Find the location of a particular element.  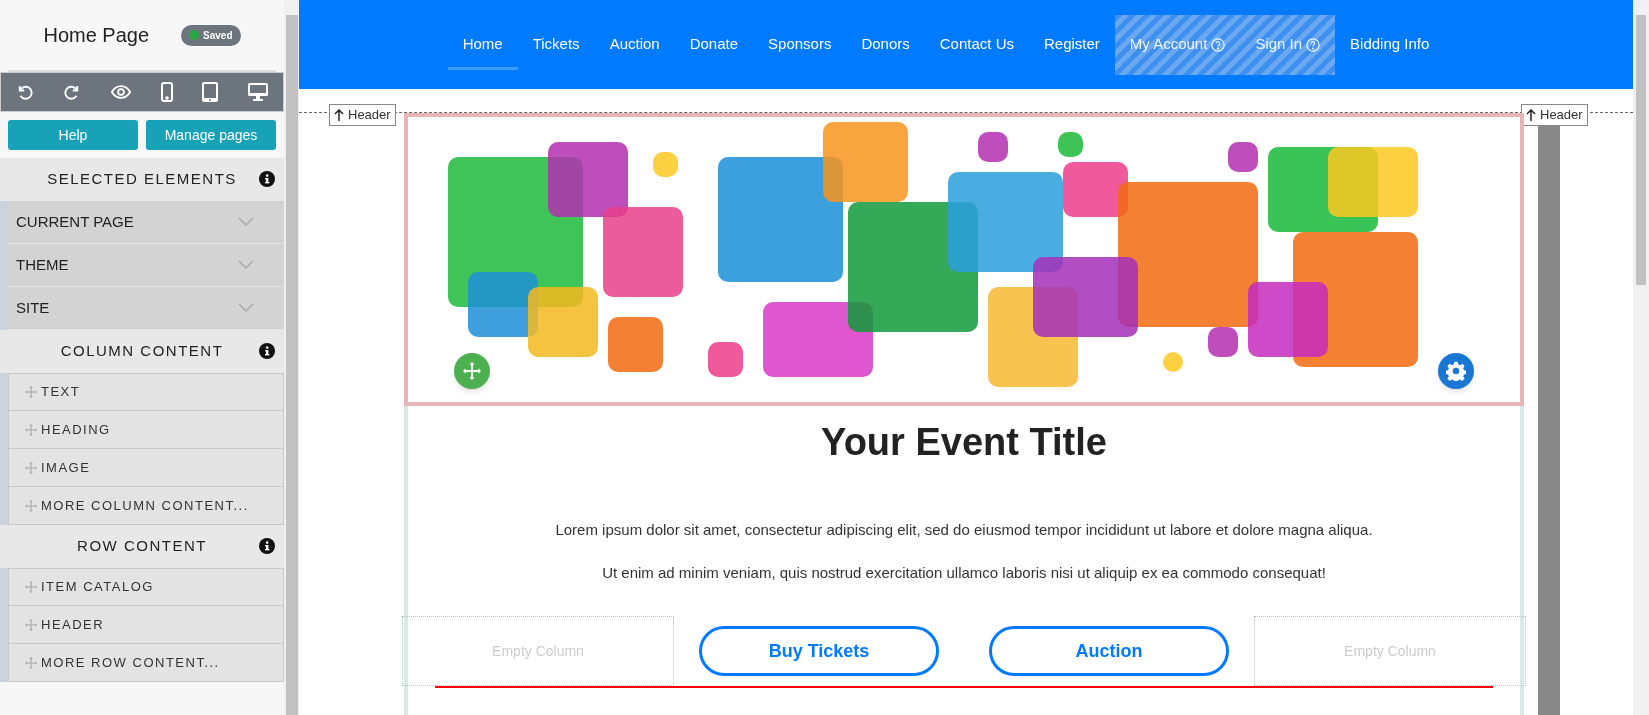

draggable-row: IMAGE is located at coordinates (146, 468).